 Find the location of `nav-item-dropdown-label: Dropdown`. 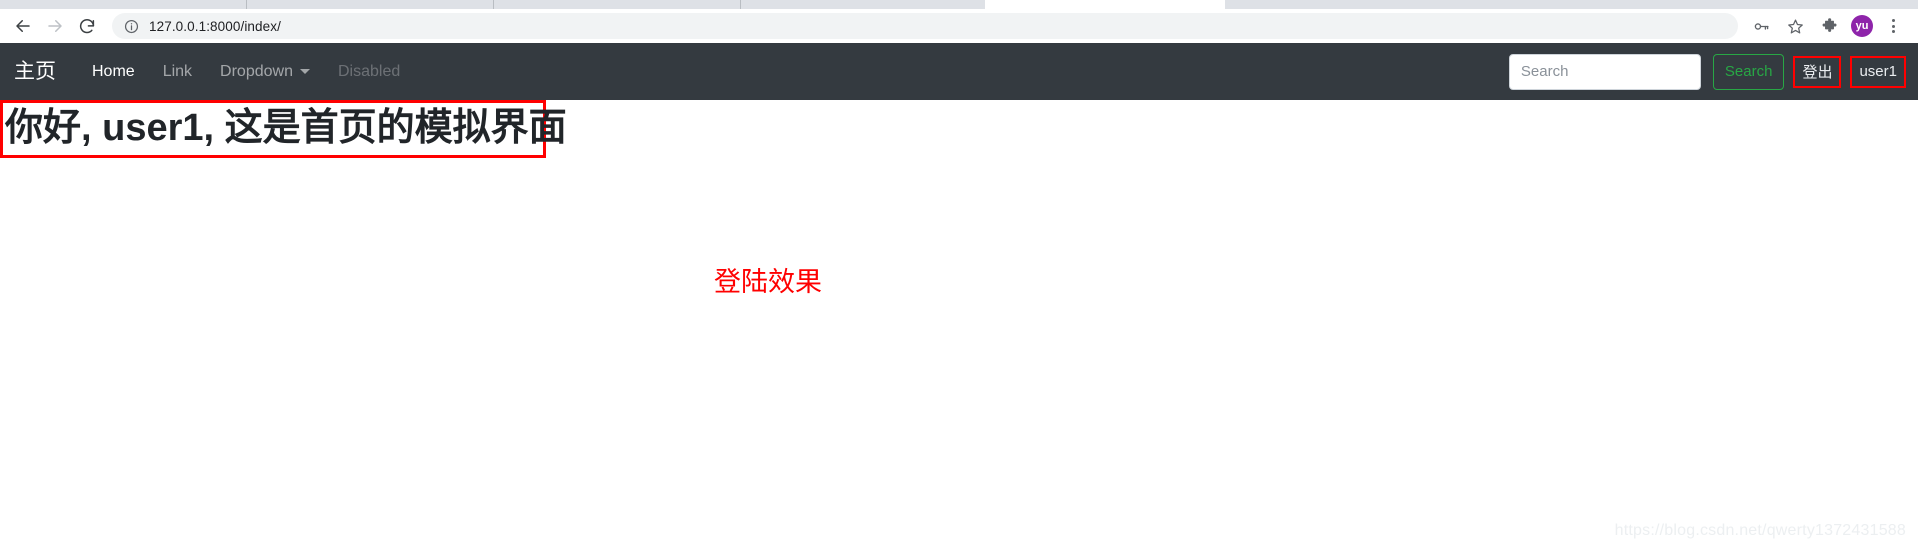

nav-item-dropdown-label: Dropdown is located at coordinates (256, 71).